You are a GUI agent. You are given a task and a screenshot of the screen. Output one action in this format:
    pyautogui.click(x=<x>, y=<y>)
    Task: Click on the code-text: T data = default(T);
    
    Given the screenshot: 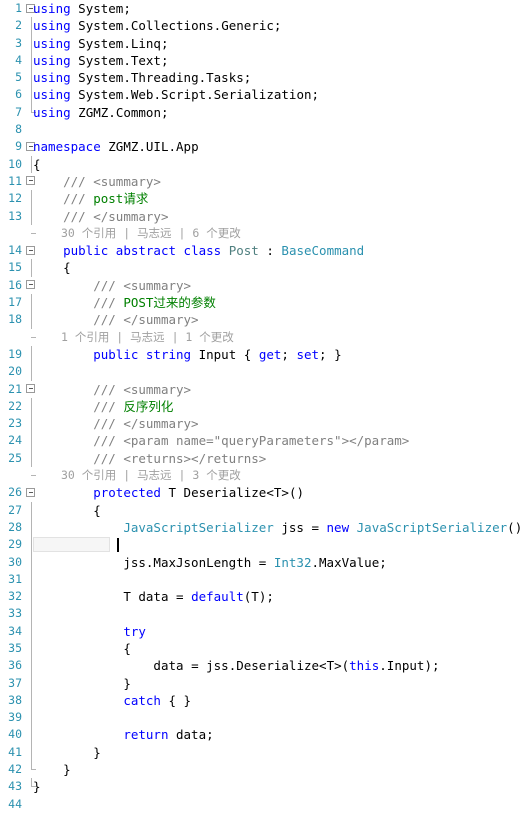 What is the action you would take?
    pyautogui.click(x=198, y=597)
    